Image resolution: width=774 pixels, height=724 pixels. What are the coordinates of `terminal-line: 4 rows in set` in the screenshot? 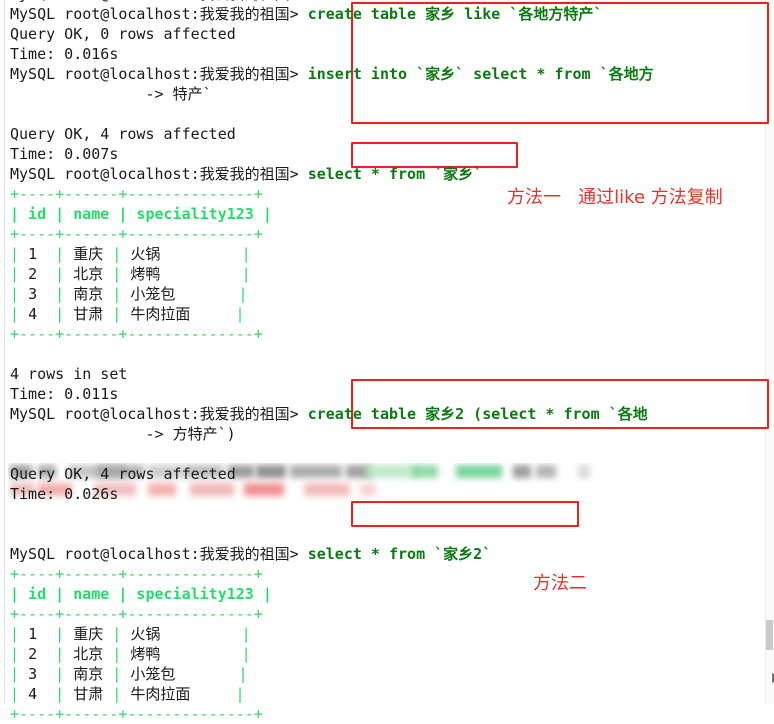 It's located at (392, 374).